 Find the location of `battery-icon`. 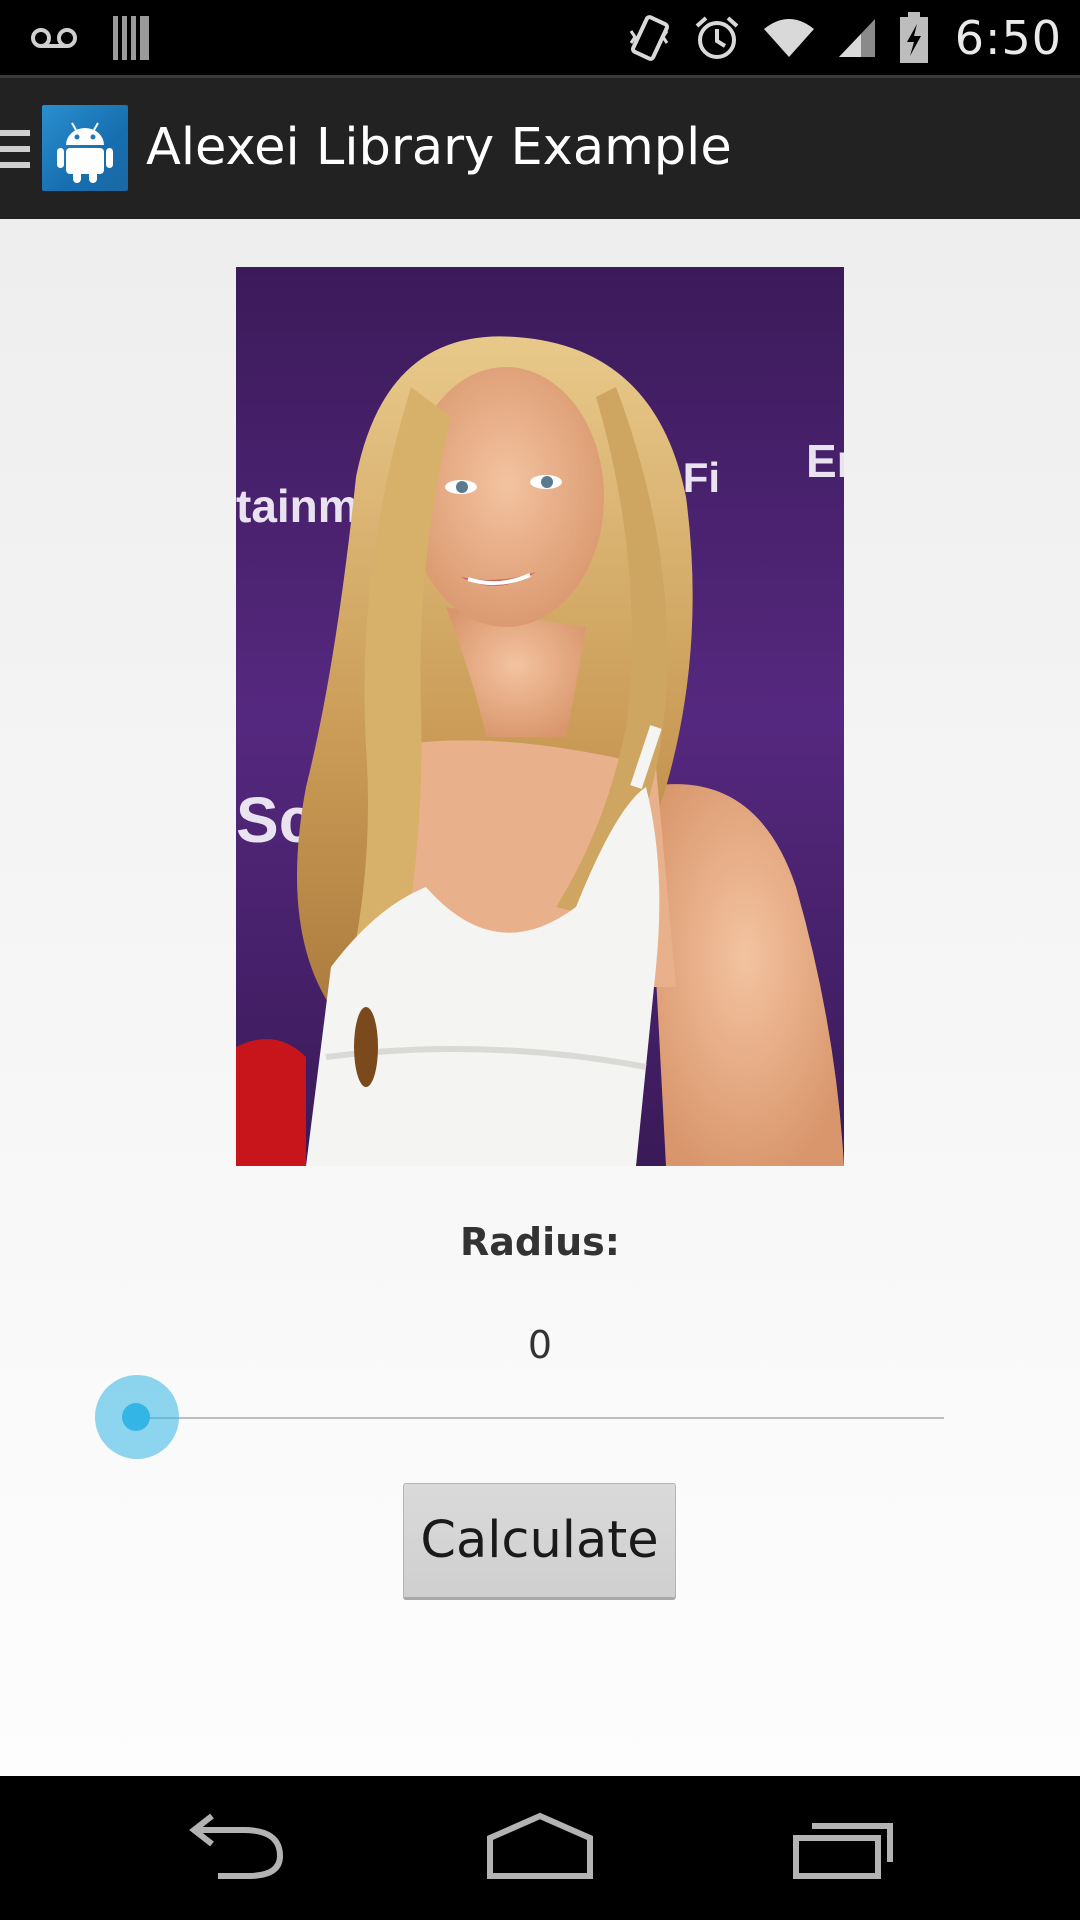

battery-icon is located at coordinates (914, 37).